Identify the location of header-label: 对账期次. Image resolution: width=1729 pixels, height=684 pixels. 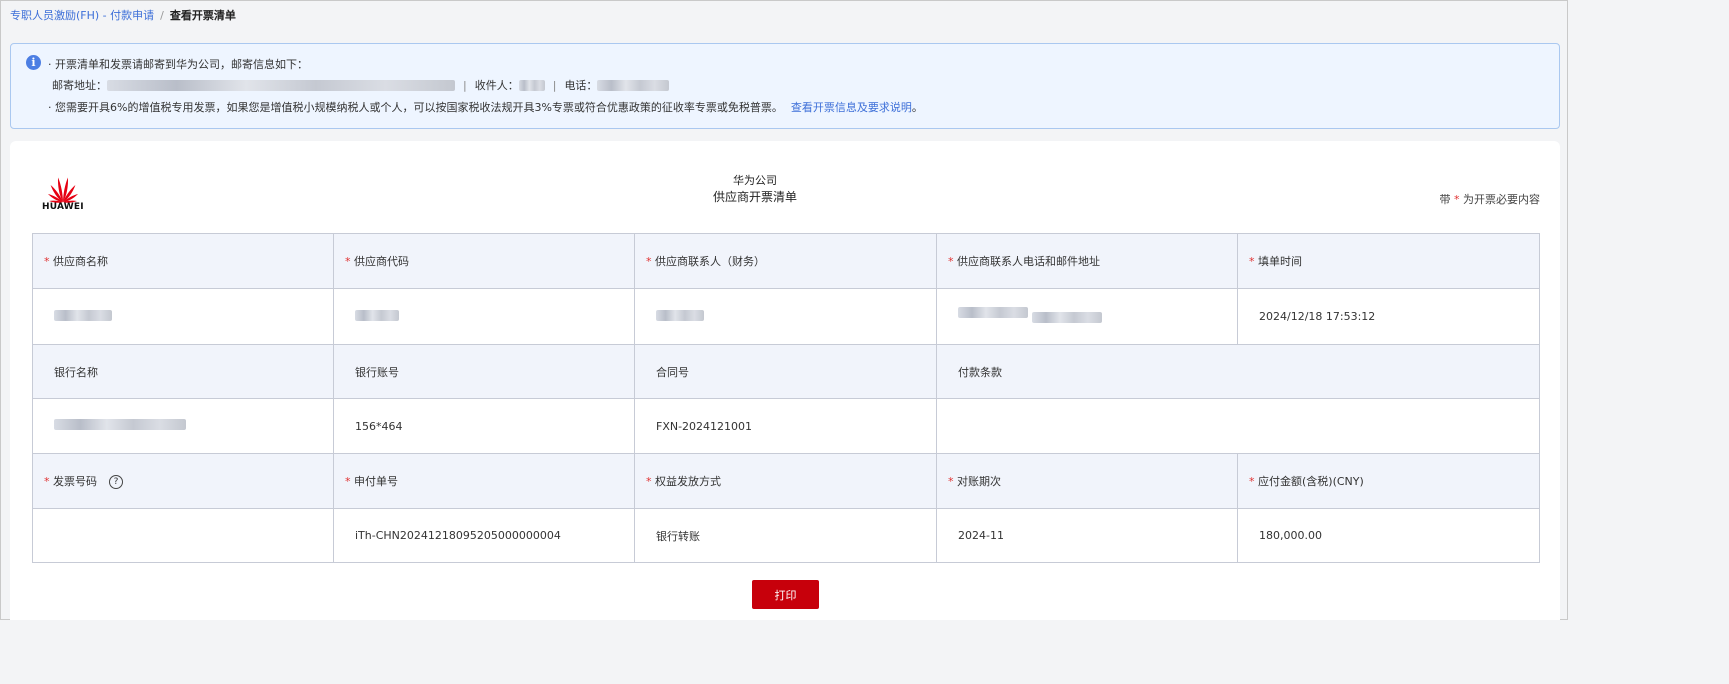
(979, 481).